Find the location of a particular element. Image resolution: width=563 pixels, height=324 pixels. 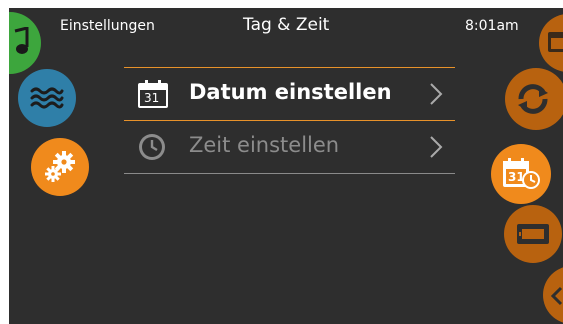

breadcrumb: Einstellungen is located at coordinates (107, 26).